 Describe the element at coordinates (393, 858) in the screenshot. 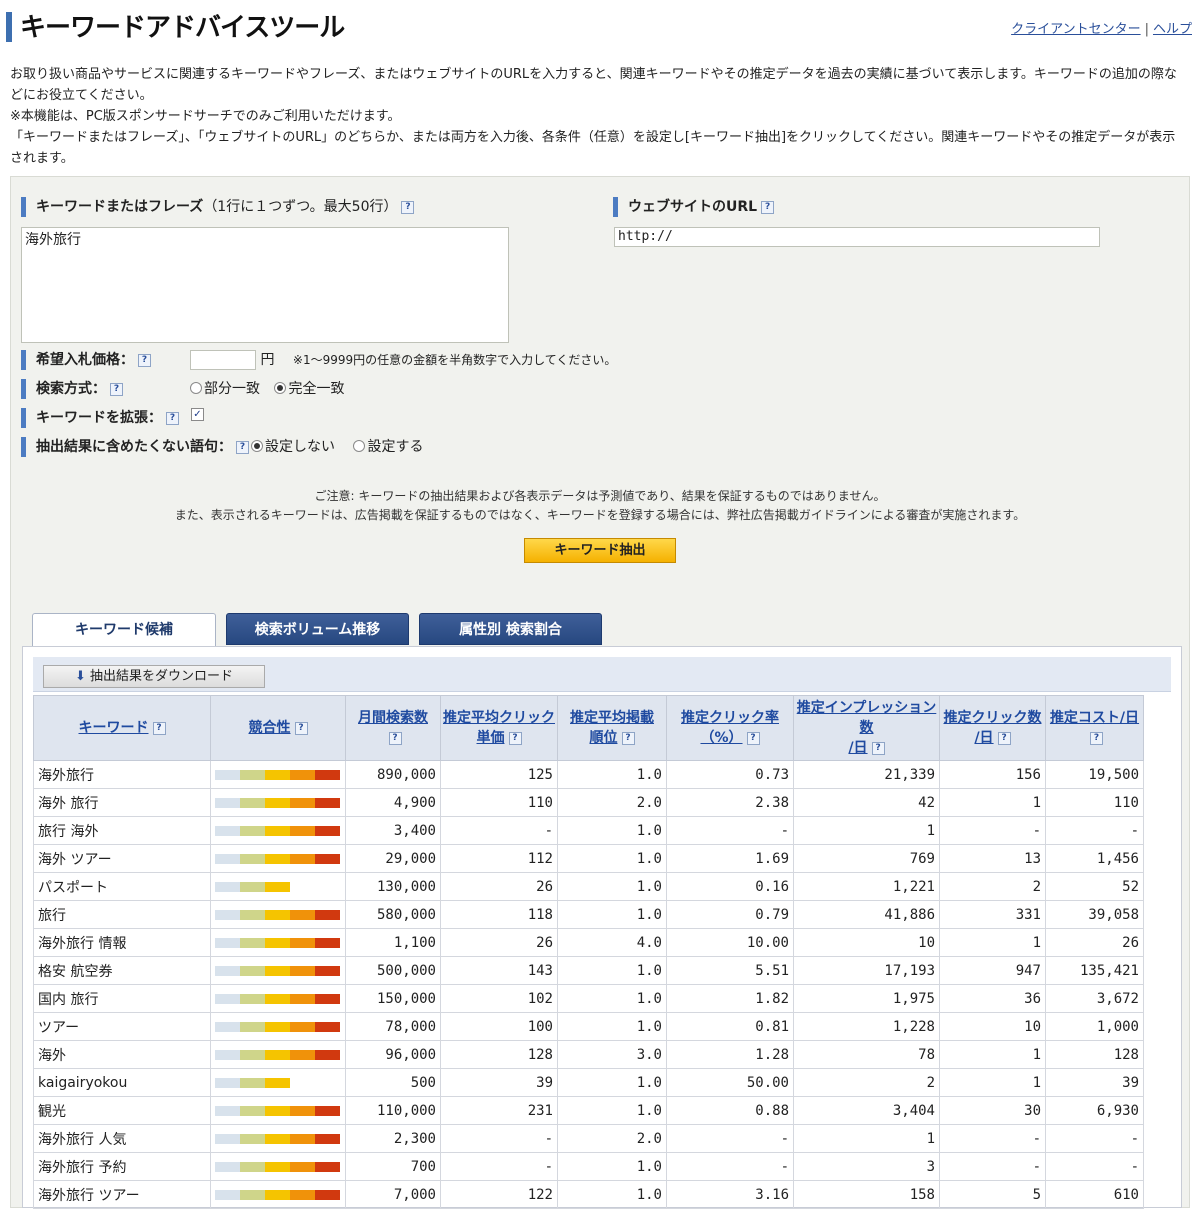

I see `monthly-searches-cell: 29,000` at that location.